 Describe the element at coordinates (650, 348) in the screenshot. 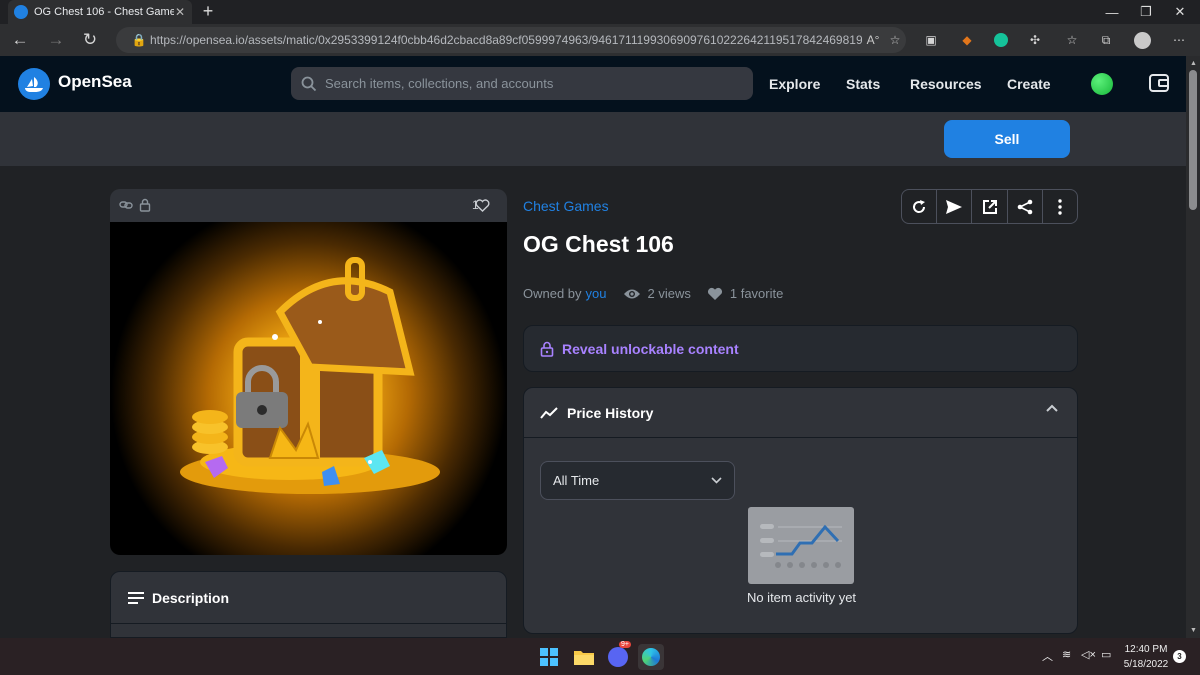

I see `reveal-unlockable-label: Reveal unlockable content` at that location.